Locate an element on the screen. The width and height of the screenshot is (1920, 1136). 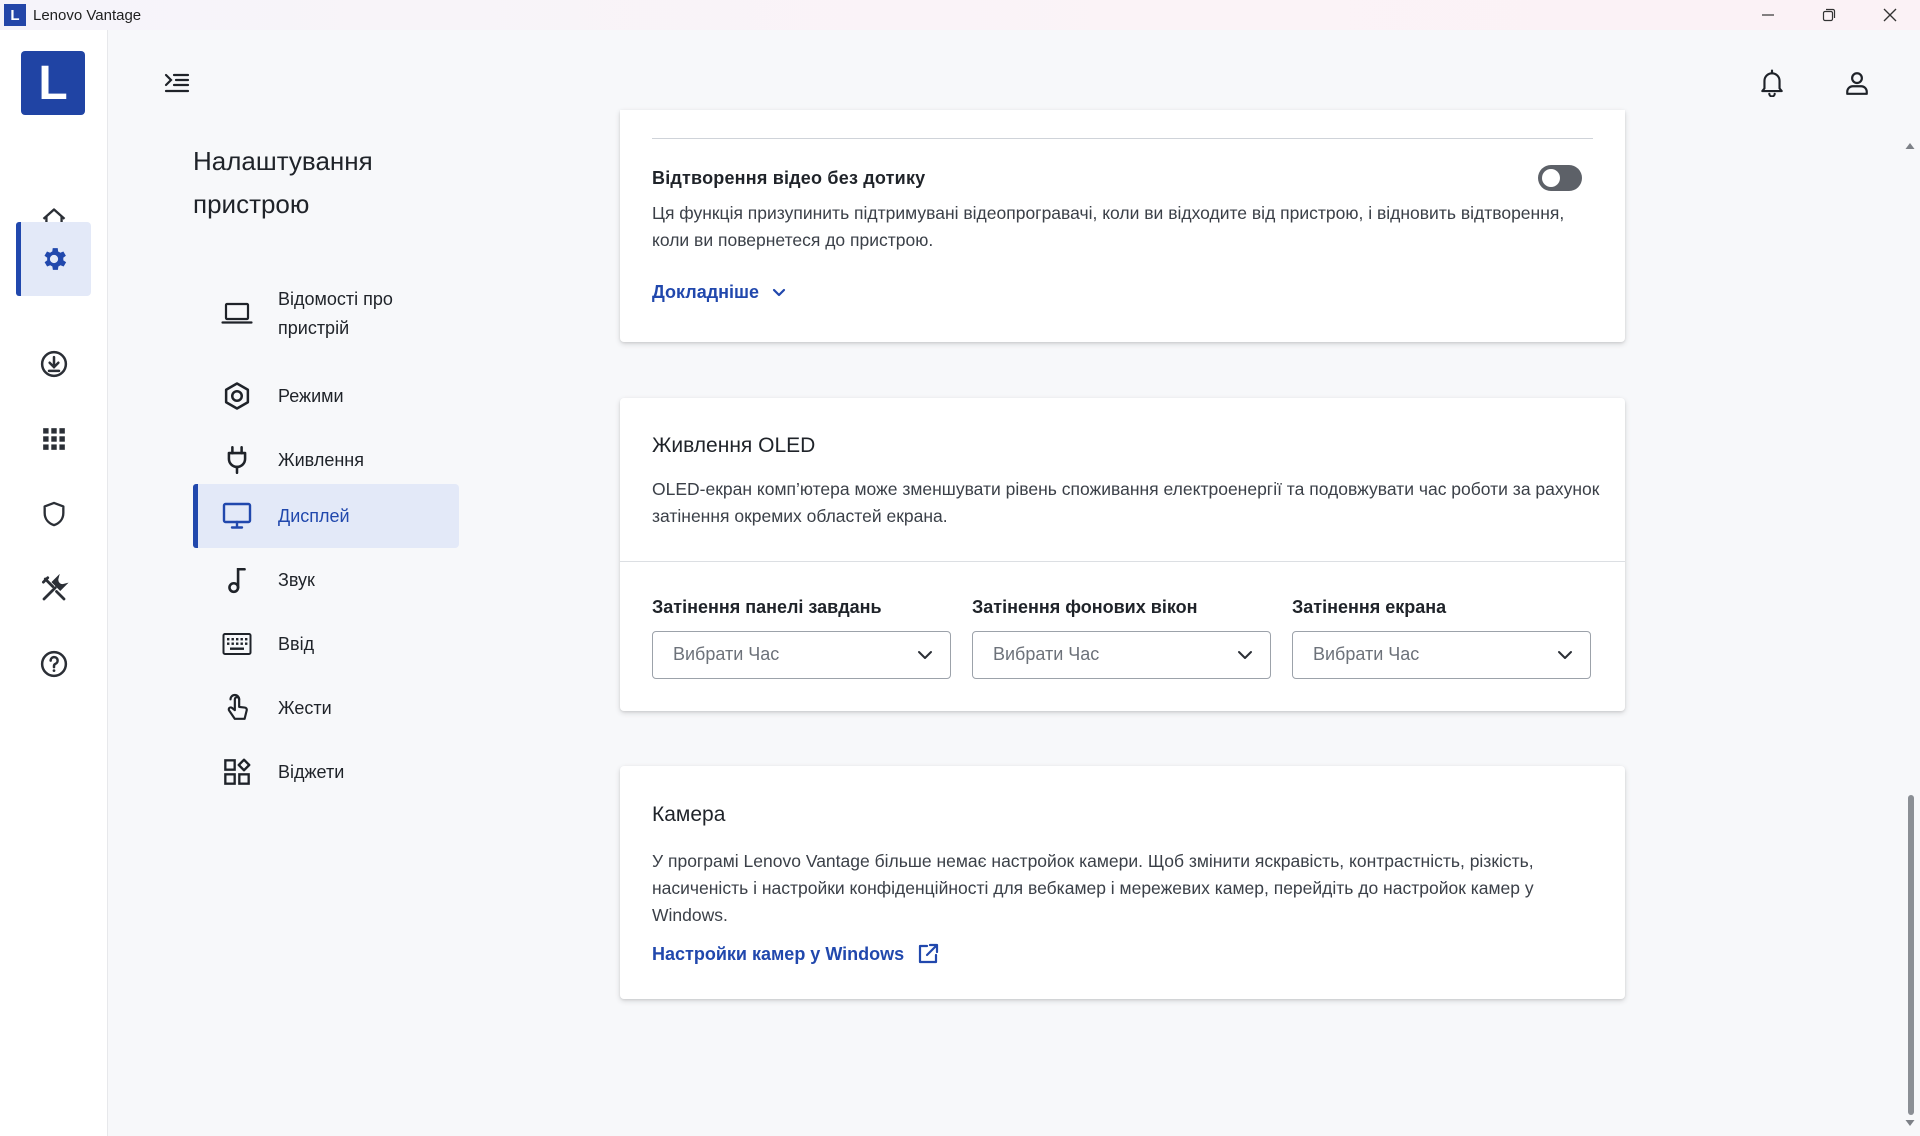
nav-item-device-info: Відомості про пристрій is located at coordinates (326, 314).